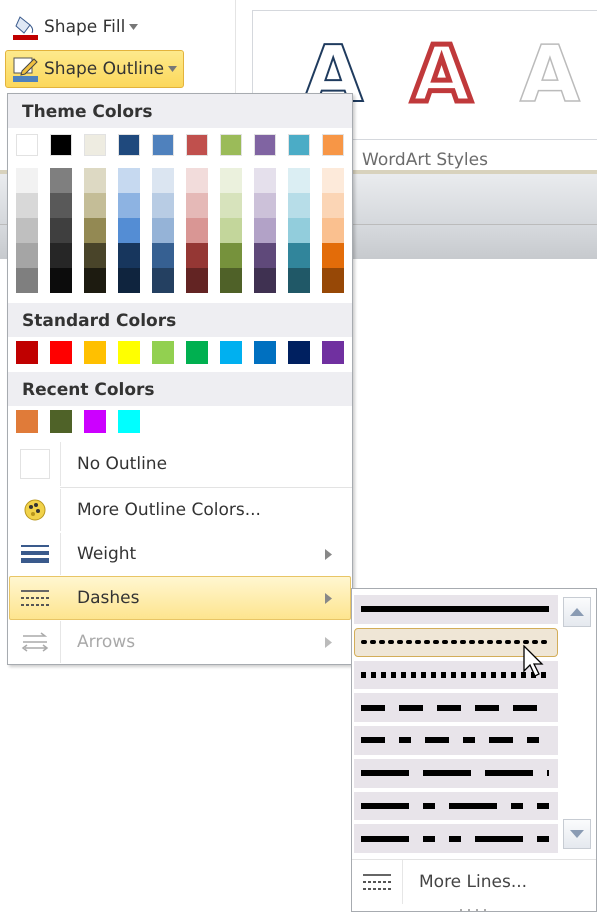 The height and width of the screenshot is (916, 597). Describe the element at coordinates (75, 27) in the screenshot. I see `shape-fill-button: Shape Fill` at that location.